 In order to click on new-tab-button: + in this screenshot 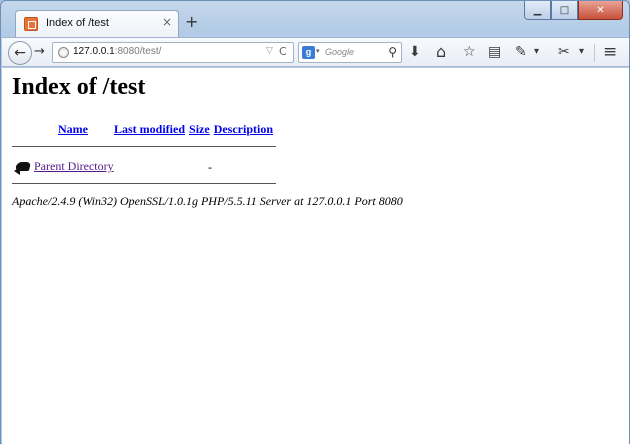, I will do `click(191, 22)`.